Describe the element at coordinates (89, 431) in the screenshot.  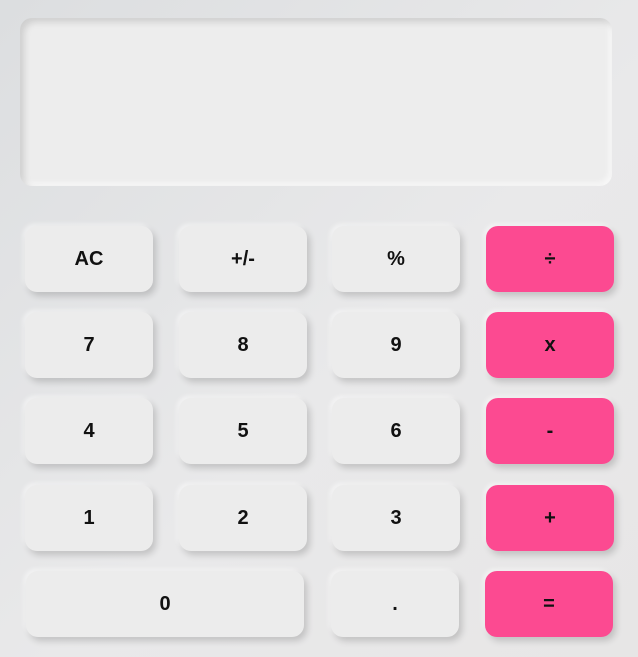
I see `digit-4-button: 4` at that location.